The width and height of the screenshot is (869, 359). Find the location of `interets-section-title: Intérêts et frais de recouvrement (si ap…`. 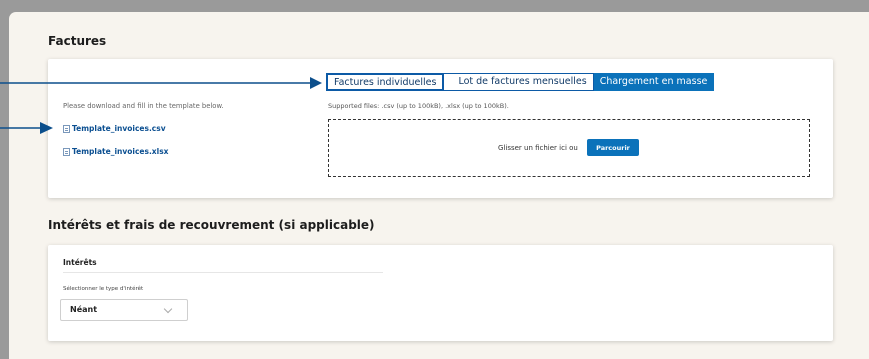

interets-section-title: Intérêts et frais de recouvrement (si ap… is located at coordinates (211, 225).